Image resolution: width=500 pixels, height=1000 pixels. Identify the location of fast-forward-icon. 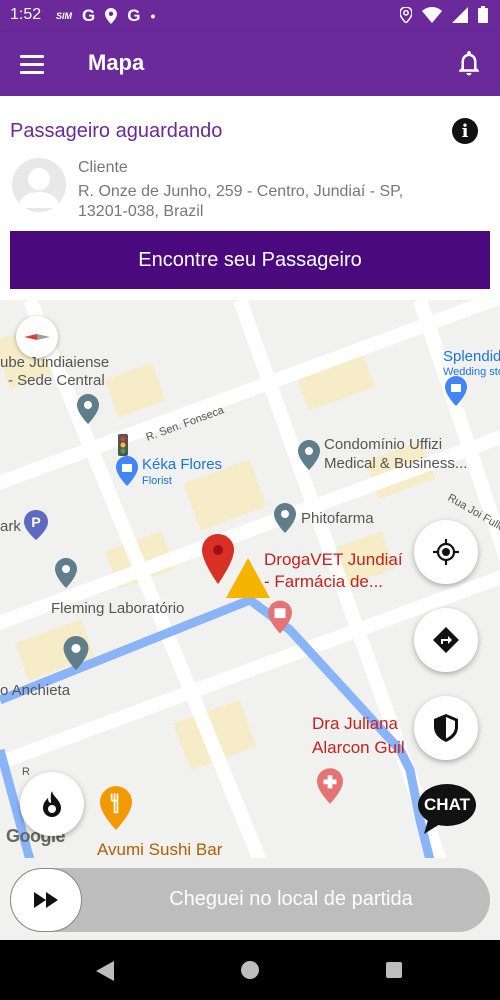
(46, 900).